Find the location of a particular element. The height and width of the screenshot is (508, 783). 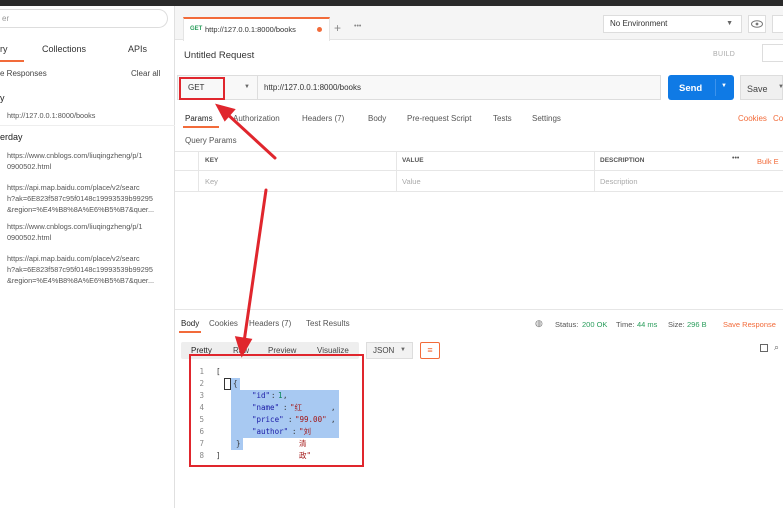

annotation-arrow-head is located at coordinates (243, 347).